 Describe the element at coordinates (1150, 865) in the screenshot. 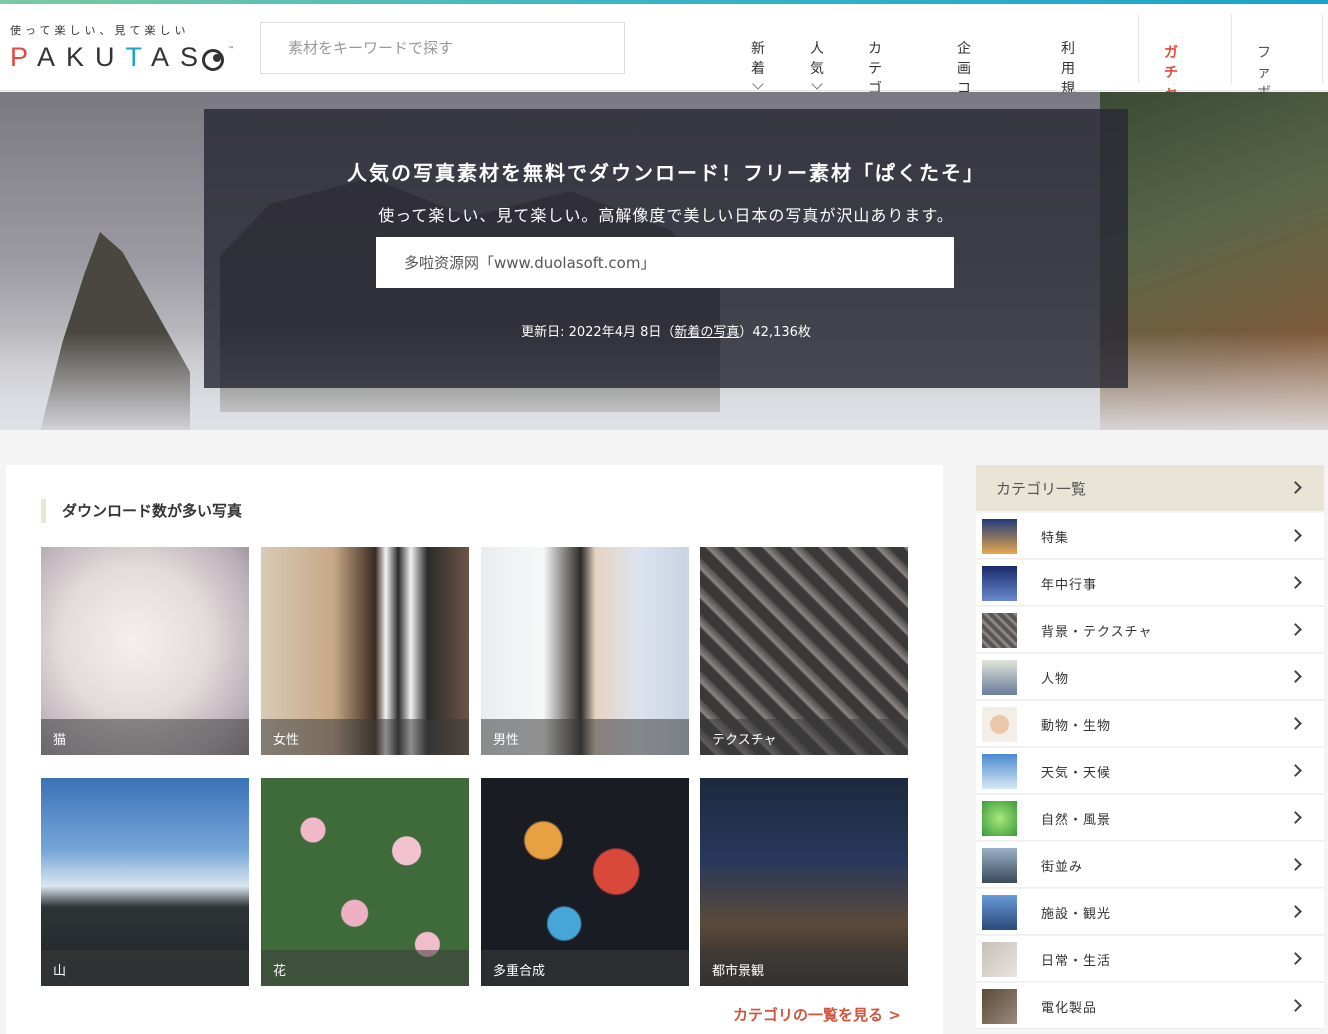

I see `sidebar-item-townscape: 街並み` at that location.